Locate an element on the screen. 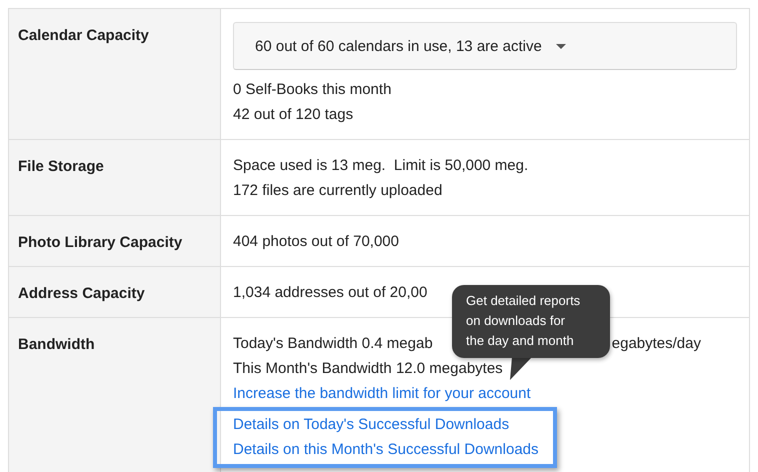 The height and width of the screenshot is (472, 758). tooltip-pointer is located at coordinates (521, 368).